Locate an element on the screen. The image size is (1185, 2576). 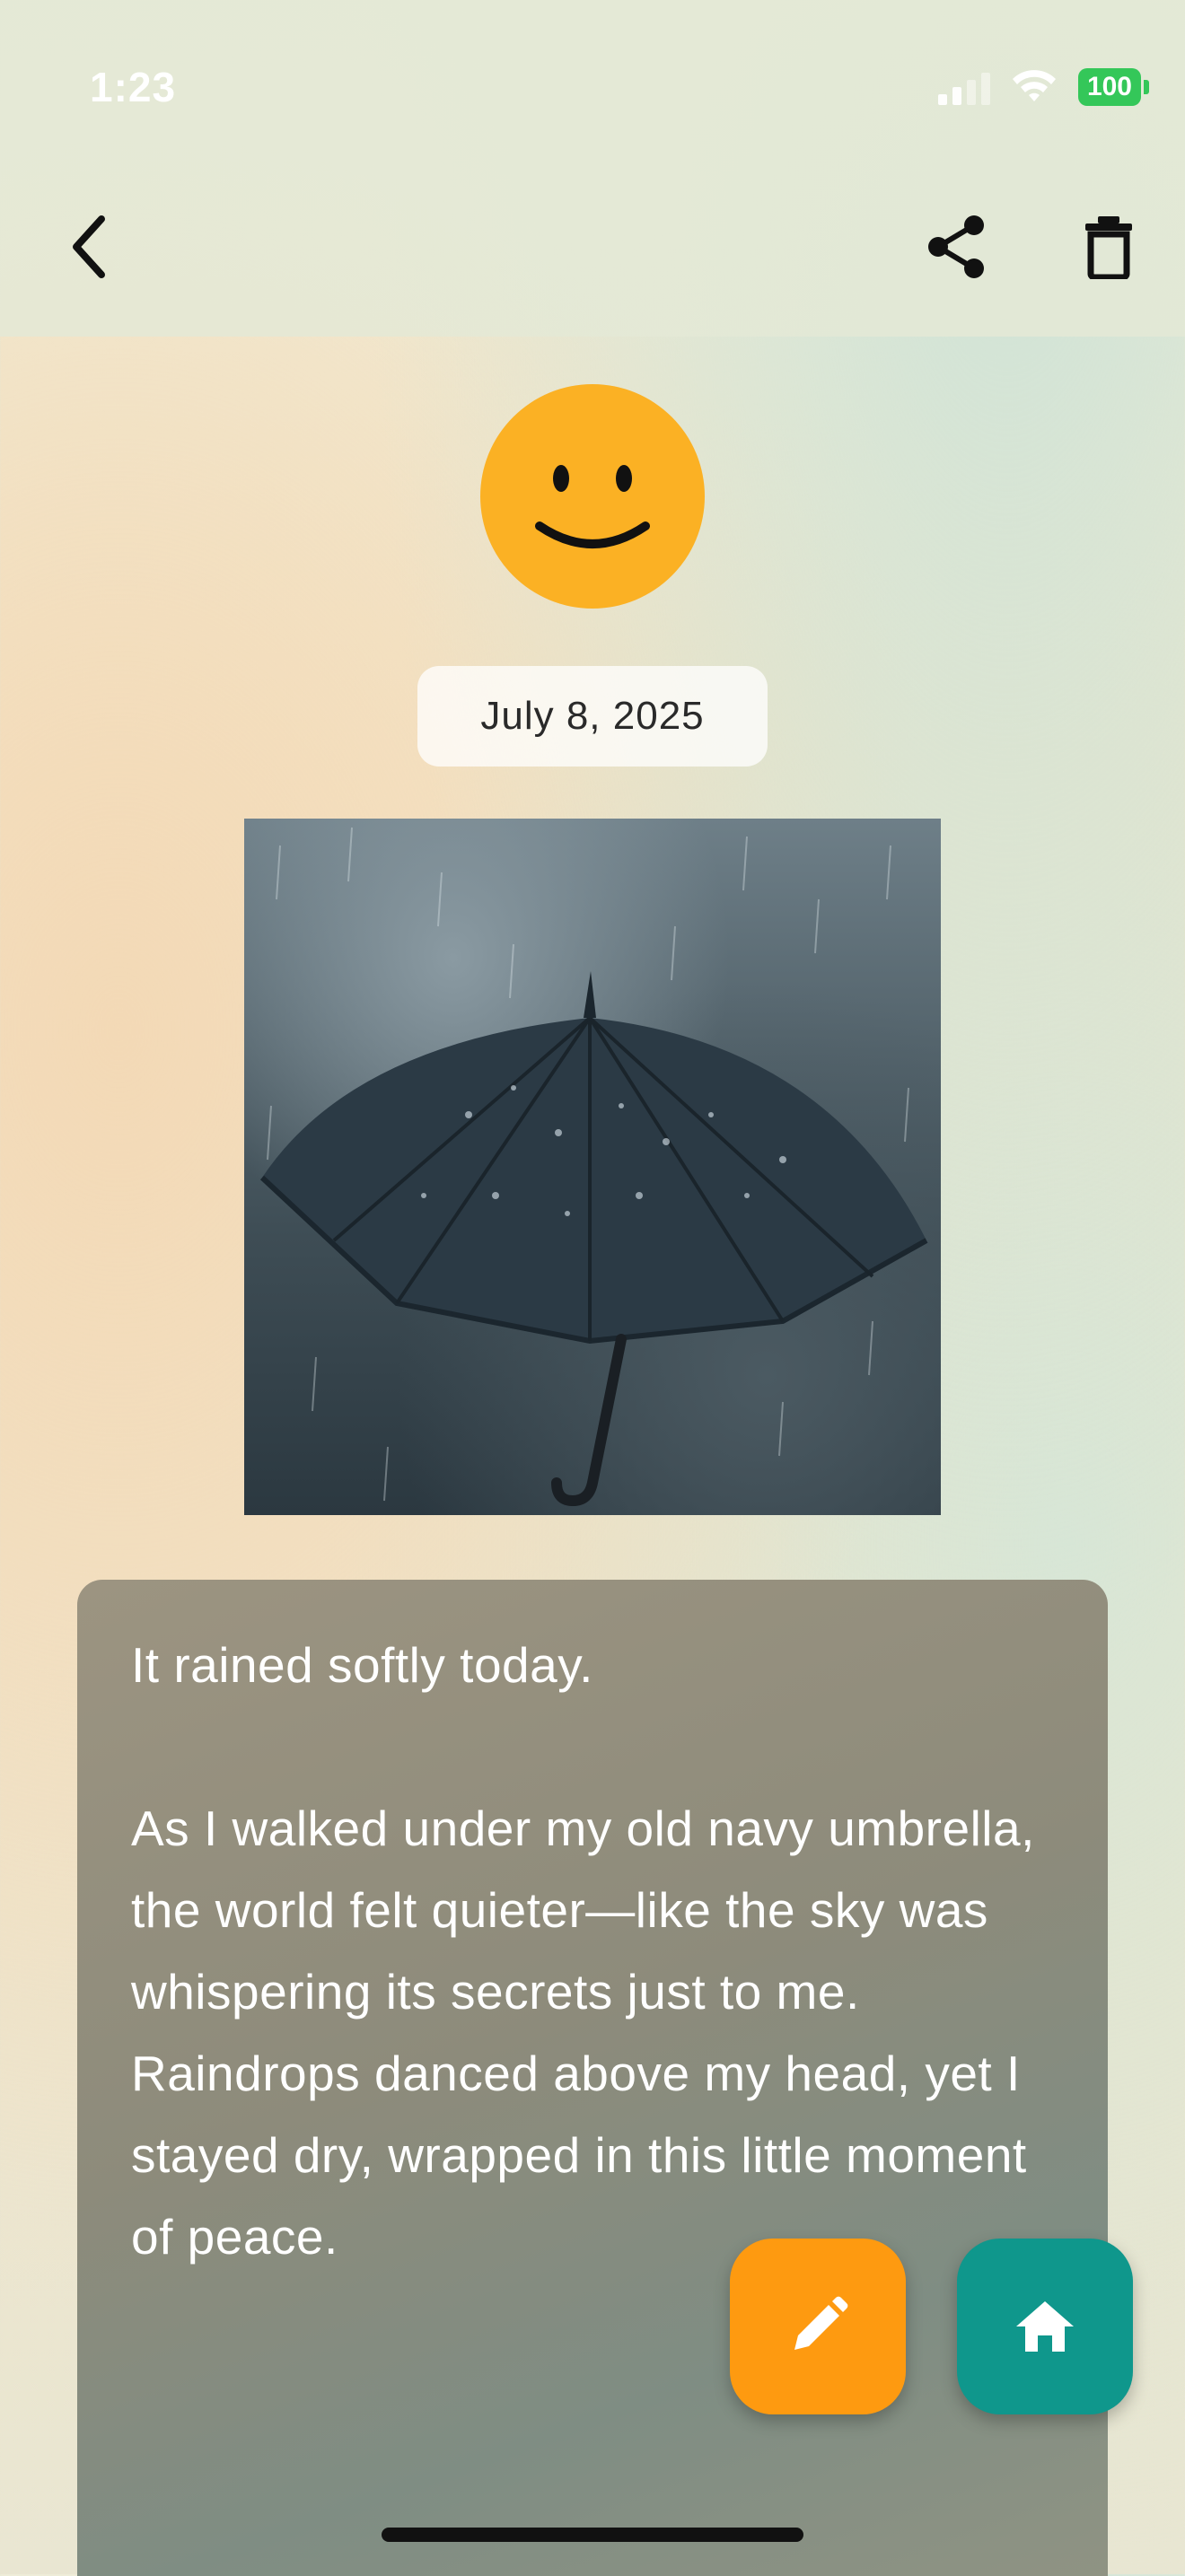
trash-icon is located at coordinates (1108, 247).